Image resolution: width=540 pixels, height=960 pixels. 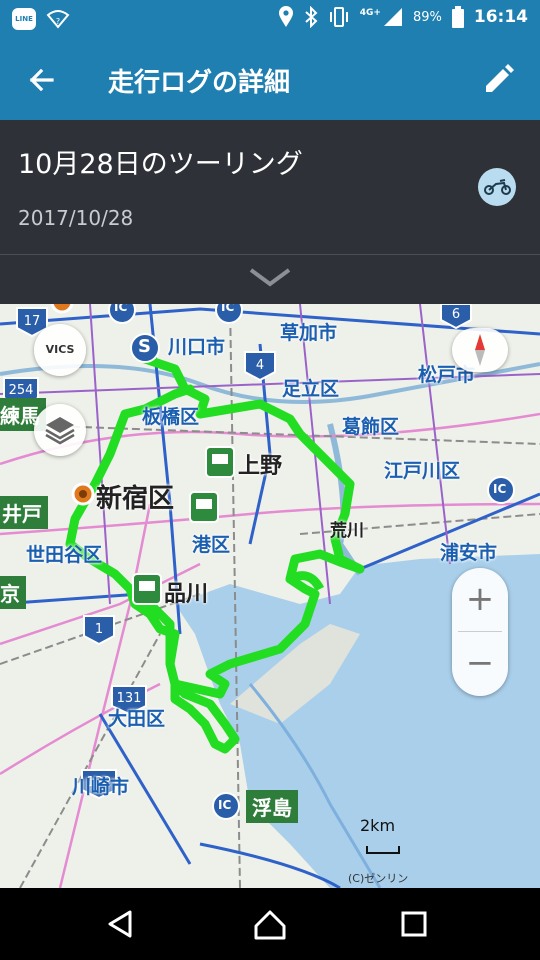 What do you see at coordinates (270, 254) in the screenshot?
I see `header-divider` at bounding box center [270, 254].